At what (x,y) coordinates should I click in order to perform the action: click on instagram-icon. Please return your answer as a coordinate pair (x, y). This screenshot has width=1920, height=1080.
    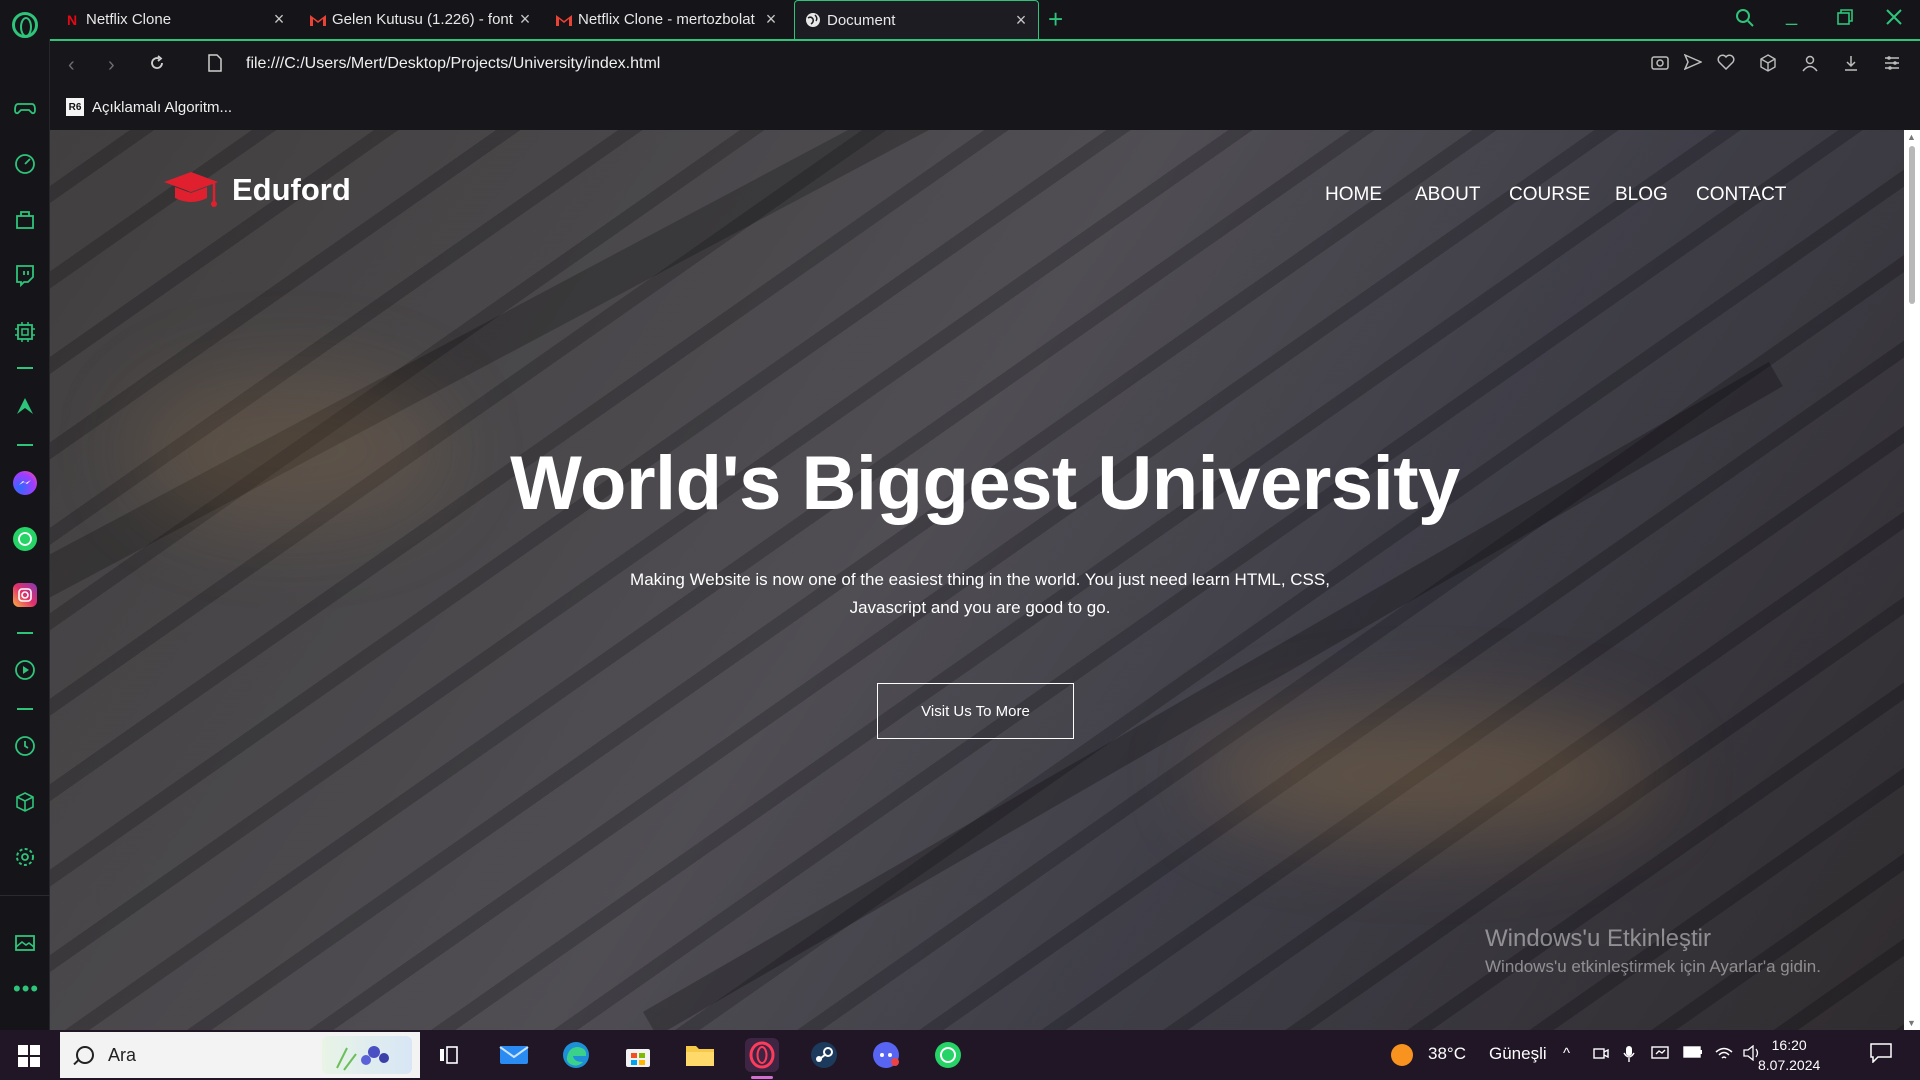
    Looking at the image, I should click on (25, 595).